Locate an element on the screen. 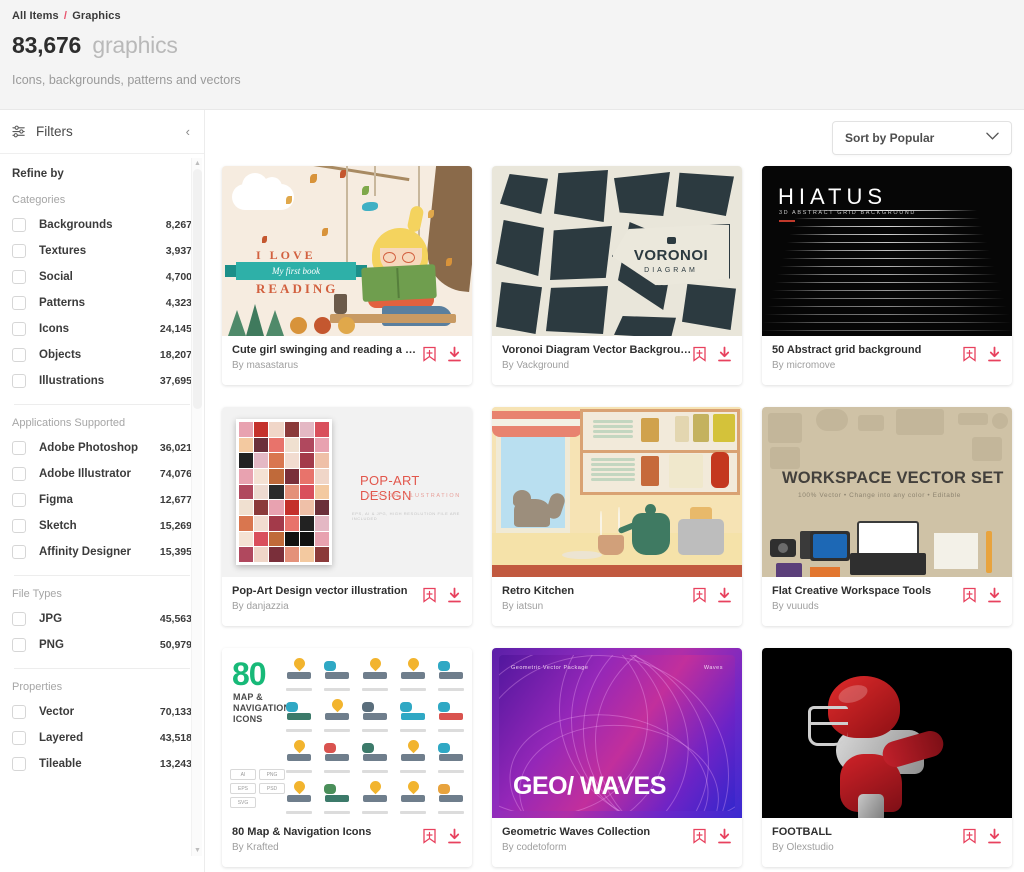 The height and width of the screenshot is (872, 1024). card-title: Geometric Waves Collection is located at coordinates (597, 832).